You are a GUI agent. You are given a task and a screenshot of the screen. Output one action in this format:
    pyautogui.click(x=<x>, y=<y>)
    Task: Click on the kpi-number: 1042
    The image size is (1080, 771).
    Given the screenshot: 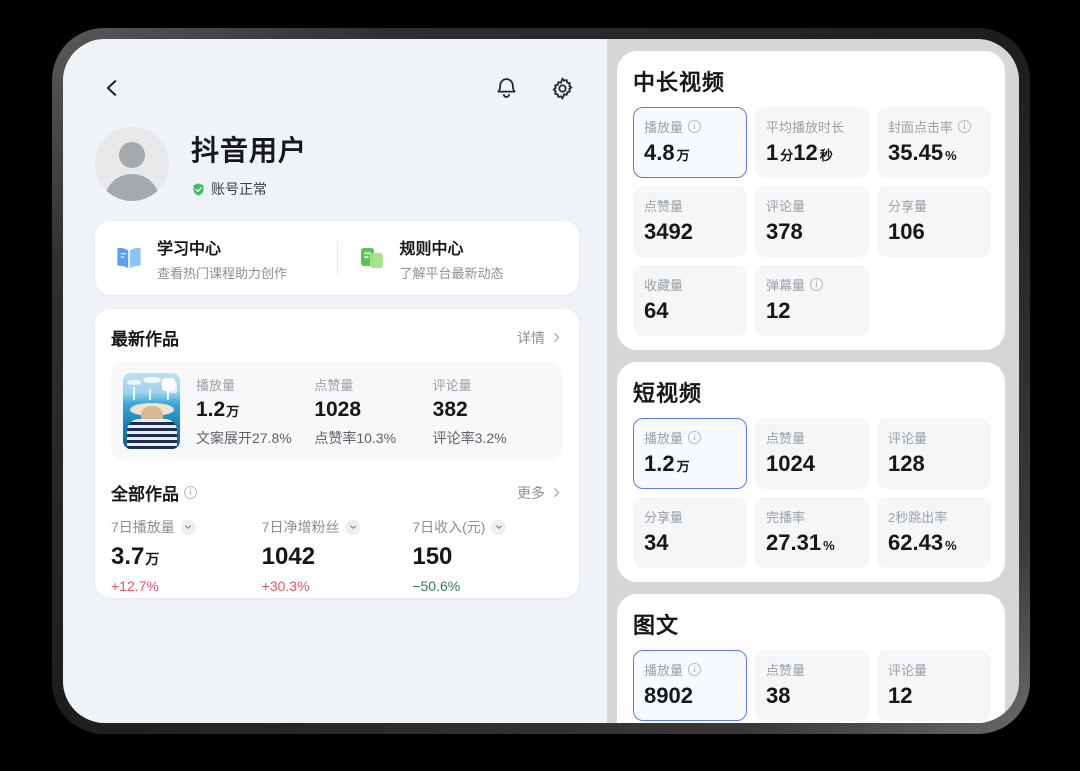 What is the action you would take?
    pyautogui.click(x=288, y=556)
    